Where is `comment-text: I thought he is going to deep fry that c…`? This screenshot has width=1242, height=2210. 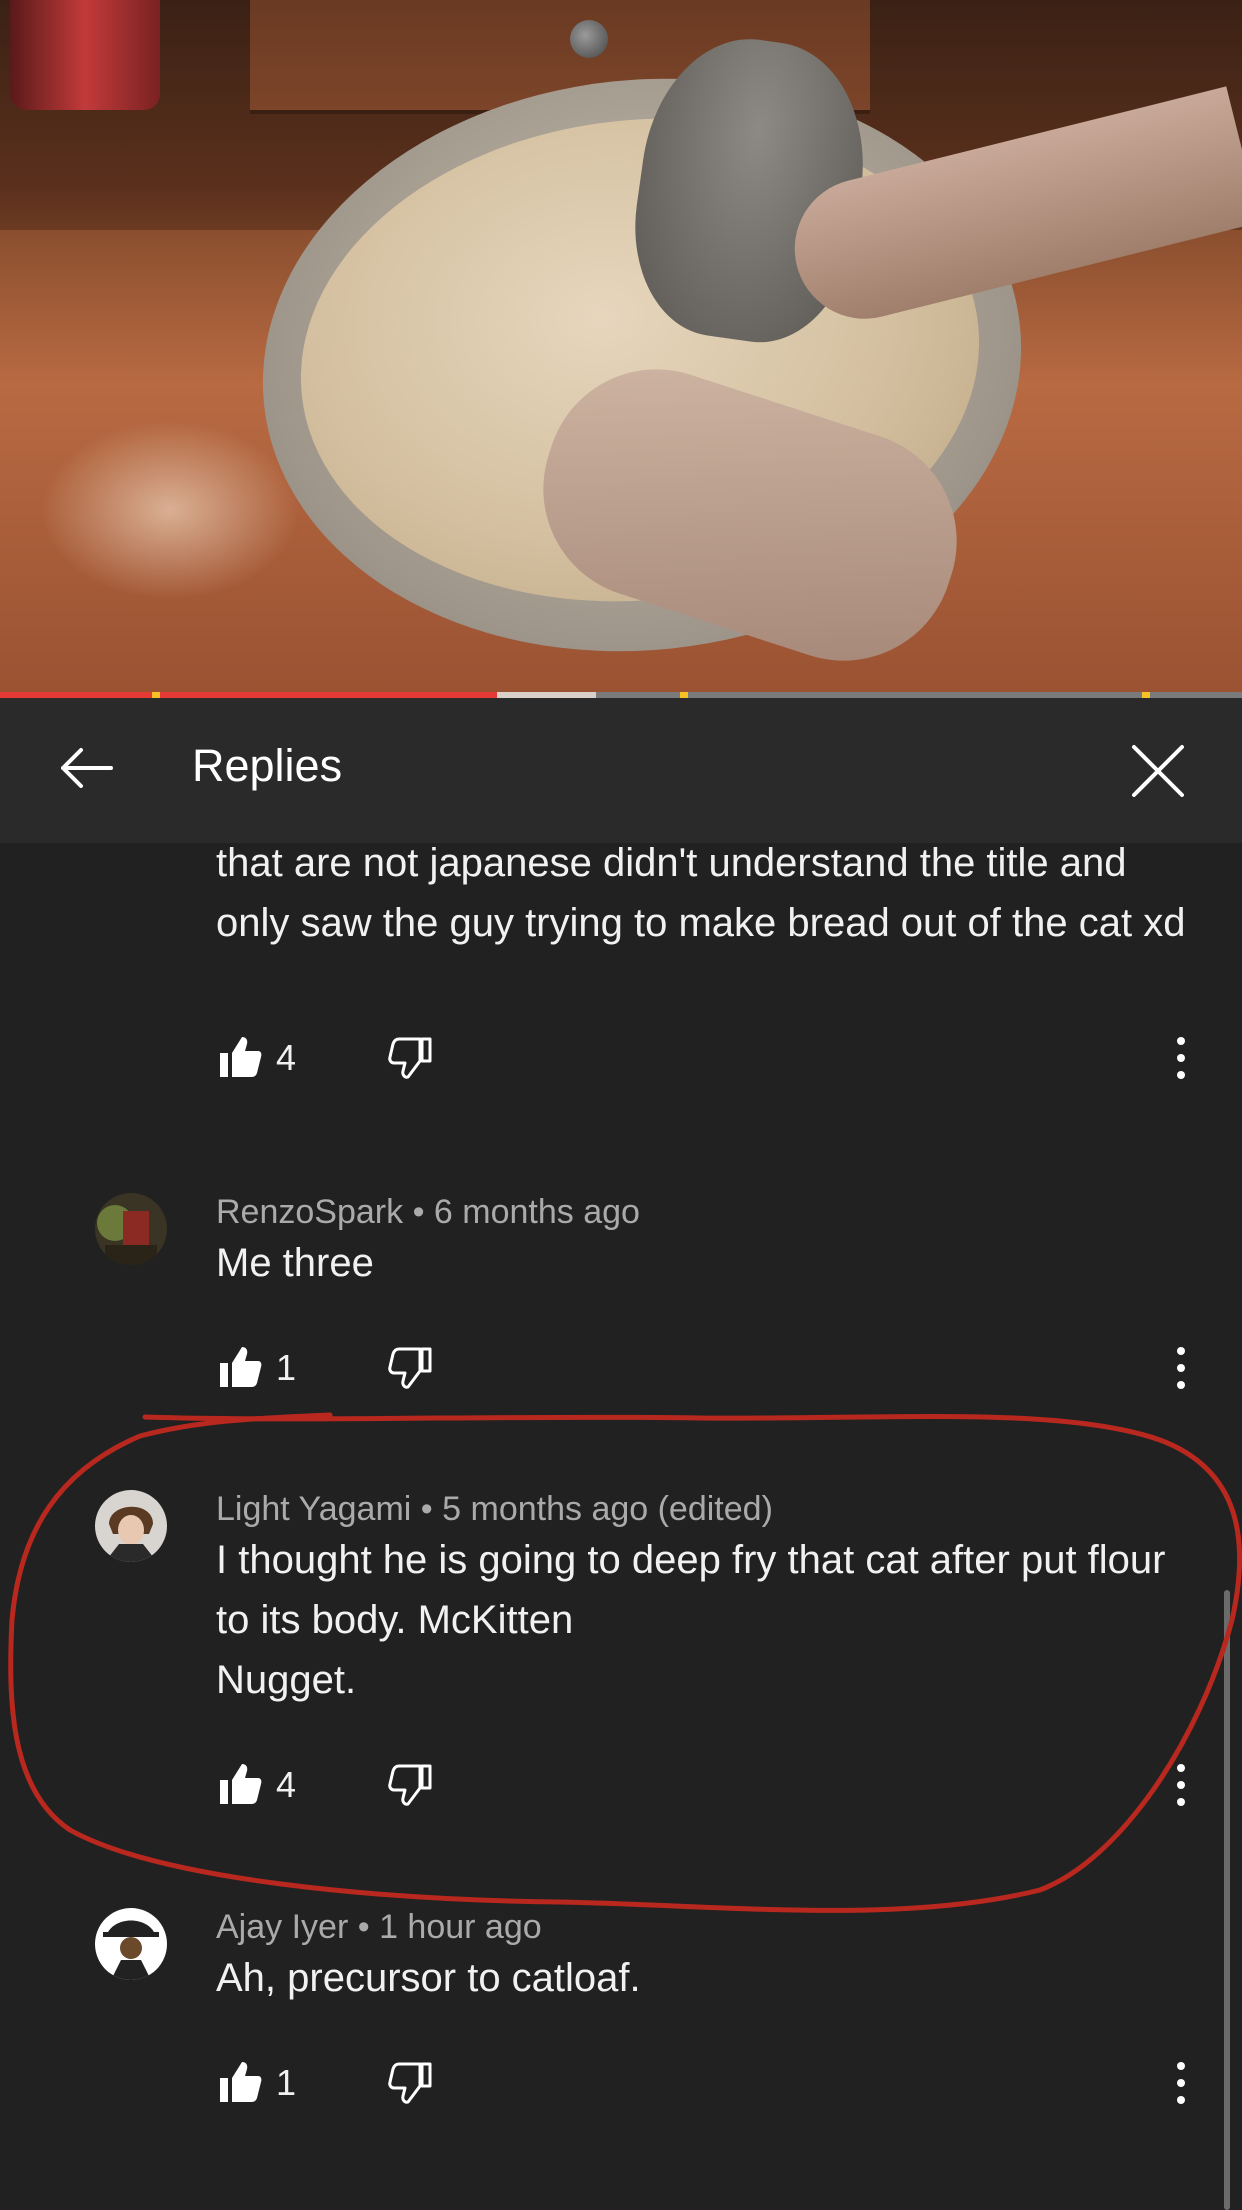 comment-text: I thought he is going to deep fry that c… is located at coordinates (691, 1620).